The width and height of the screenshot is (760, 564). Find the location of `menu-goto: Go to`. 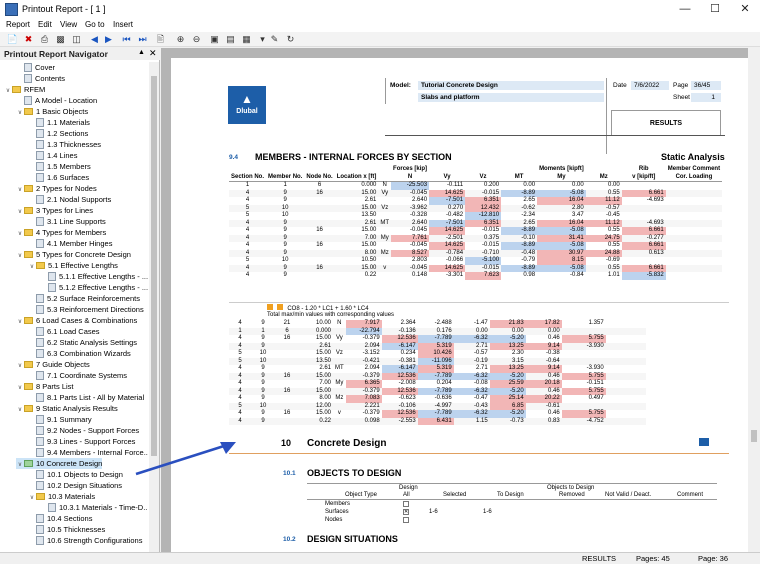

menu-goto: Go to is located at coordinates (95, 24).